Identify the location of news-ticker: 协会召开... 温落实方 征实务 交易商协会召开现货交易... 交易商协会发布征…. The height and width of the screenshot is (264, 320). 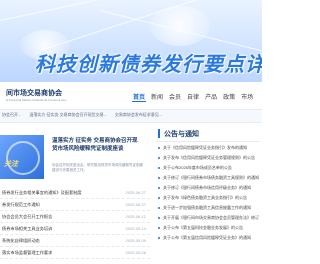
(131, 116).